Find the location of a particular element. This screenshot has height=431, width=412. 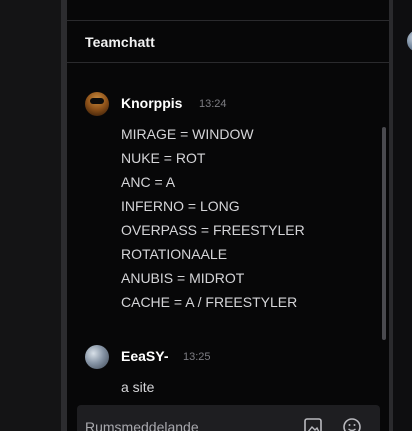

message-line: ANC = A is located at coordinates (148, 182).